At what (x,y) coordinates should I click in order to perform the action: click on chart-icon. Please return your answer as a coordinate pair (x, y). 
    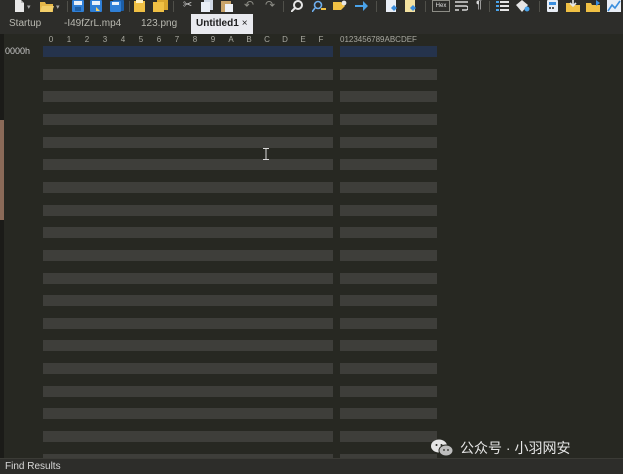
    Looking at the image, I should click on (614, 6).